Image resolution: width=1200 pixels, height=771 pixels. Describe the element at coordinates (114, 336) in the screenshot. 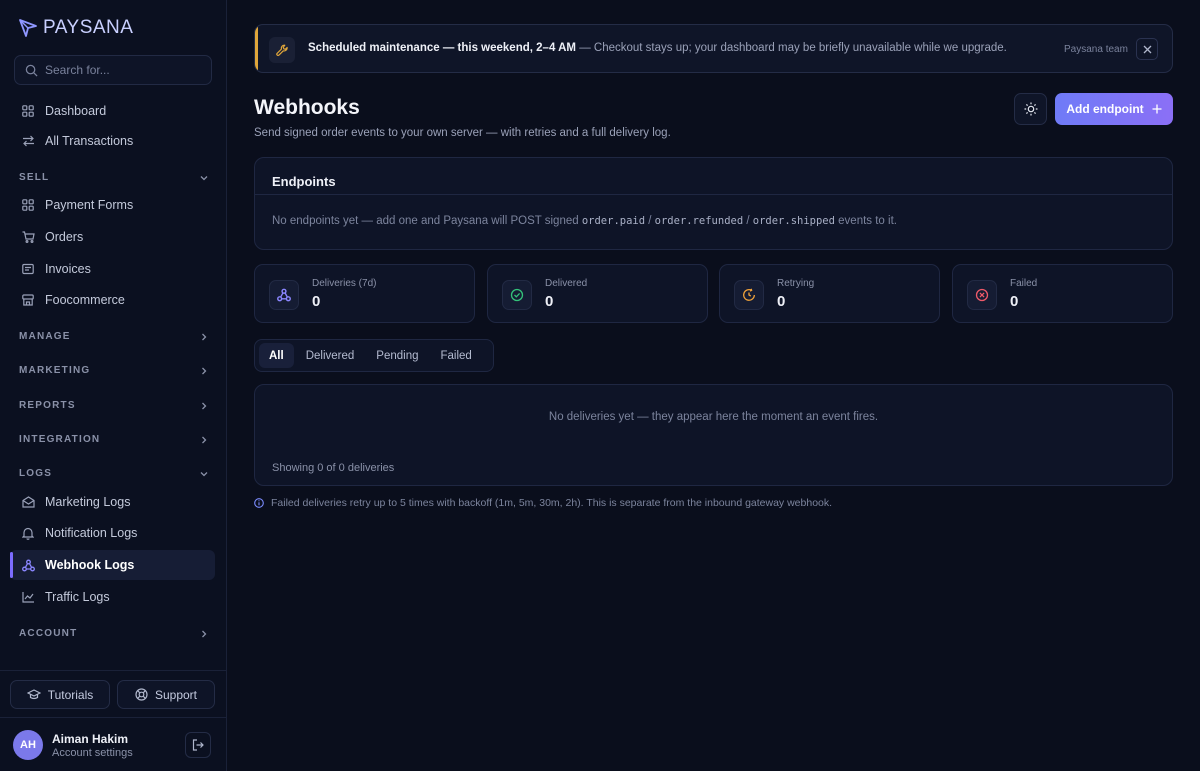

I see `section-manage: MANAGE` at that location.